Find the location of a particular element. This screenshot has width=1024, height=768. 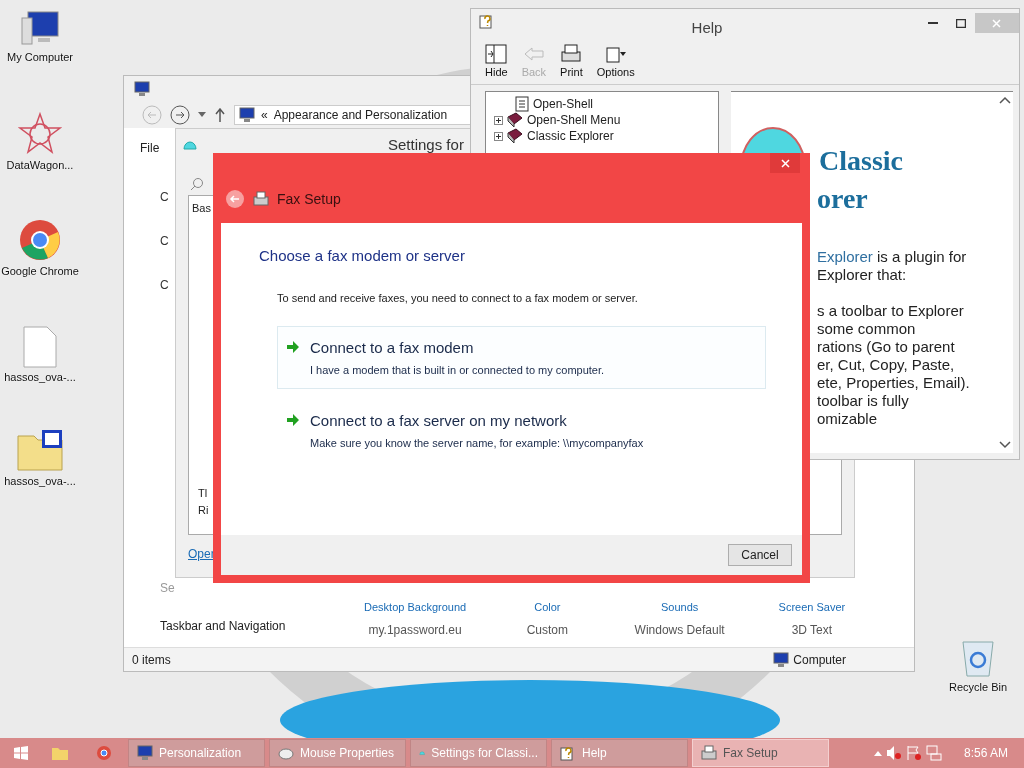

dialog-instructions: To send and receive faxes, you need to connect to a fax modem or server. is located at coordinates (457, 298).